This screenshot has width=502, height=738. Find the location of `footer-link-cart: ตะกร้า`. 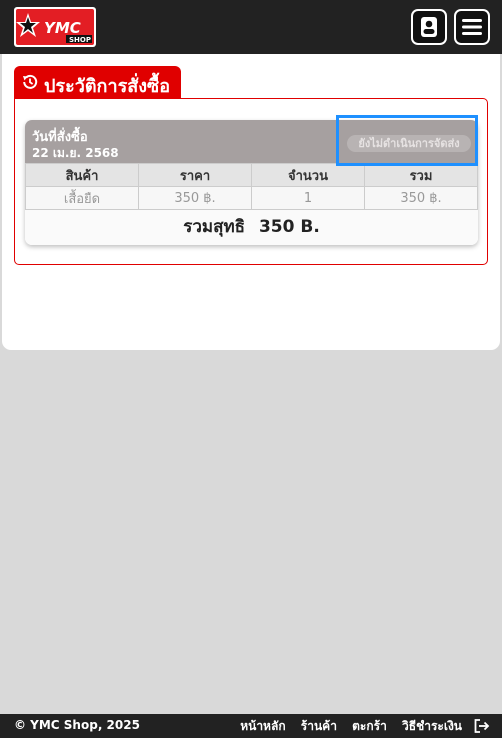

footer-link-cart: ตะกร้า is located at coordinates (369, 726).